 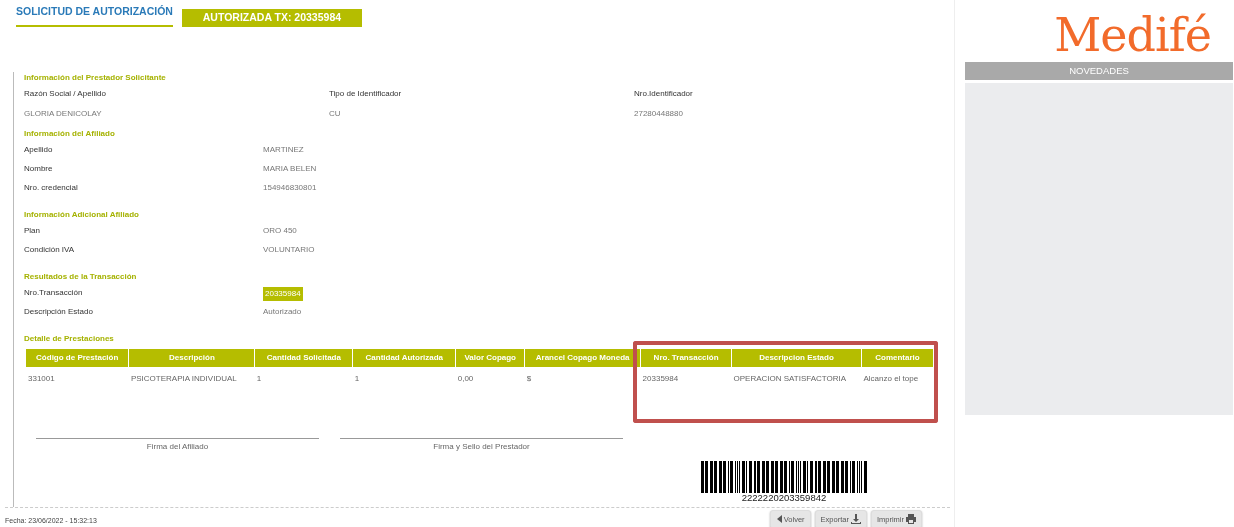 I want to click on field-label: Razón Social / Apellido, so click(x=65, y=93).